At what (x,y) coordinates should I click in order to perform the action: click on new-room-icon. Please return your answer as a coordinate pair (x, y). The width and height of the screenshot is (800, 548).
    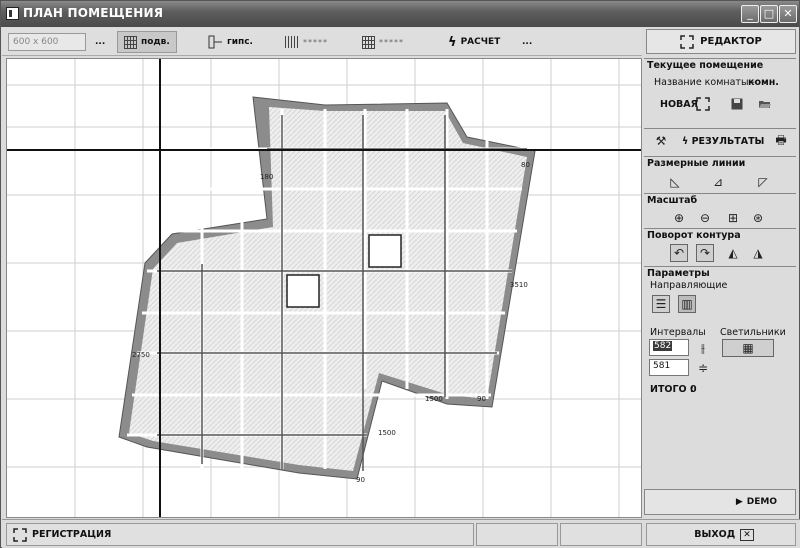
    Looking at the image, I should click on (703, 104).